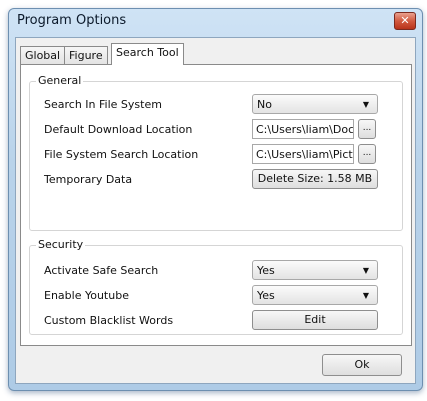  Describe the element at coordinates (86, 55) in the screenshot. I see `tab-figure: Figure` at that location.